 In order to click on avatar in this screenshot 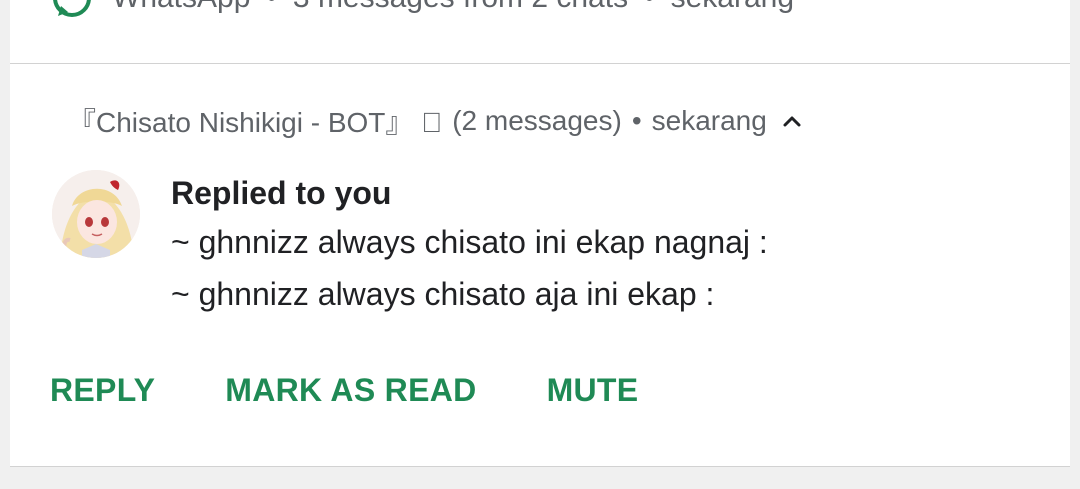, I will do `click(96, 214)`.